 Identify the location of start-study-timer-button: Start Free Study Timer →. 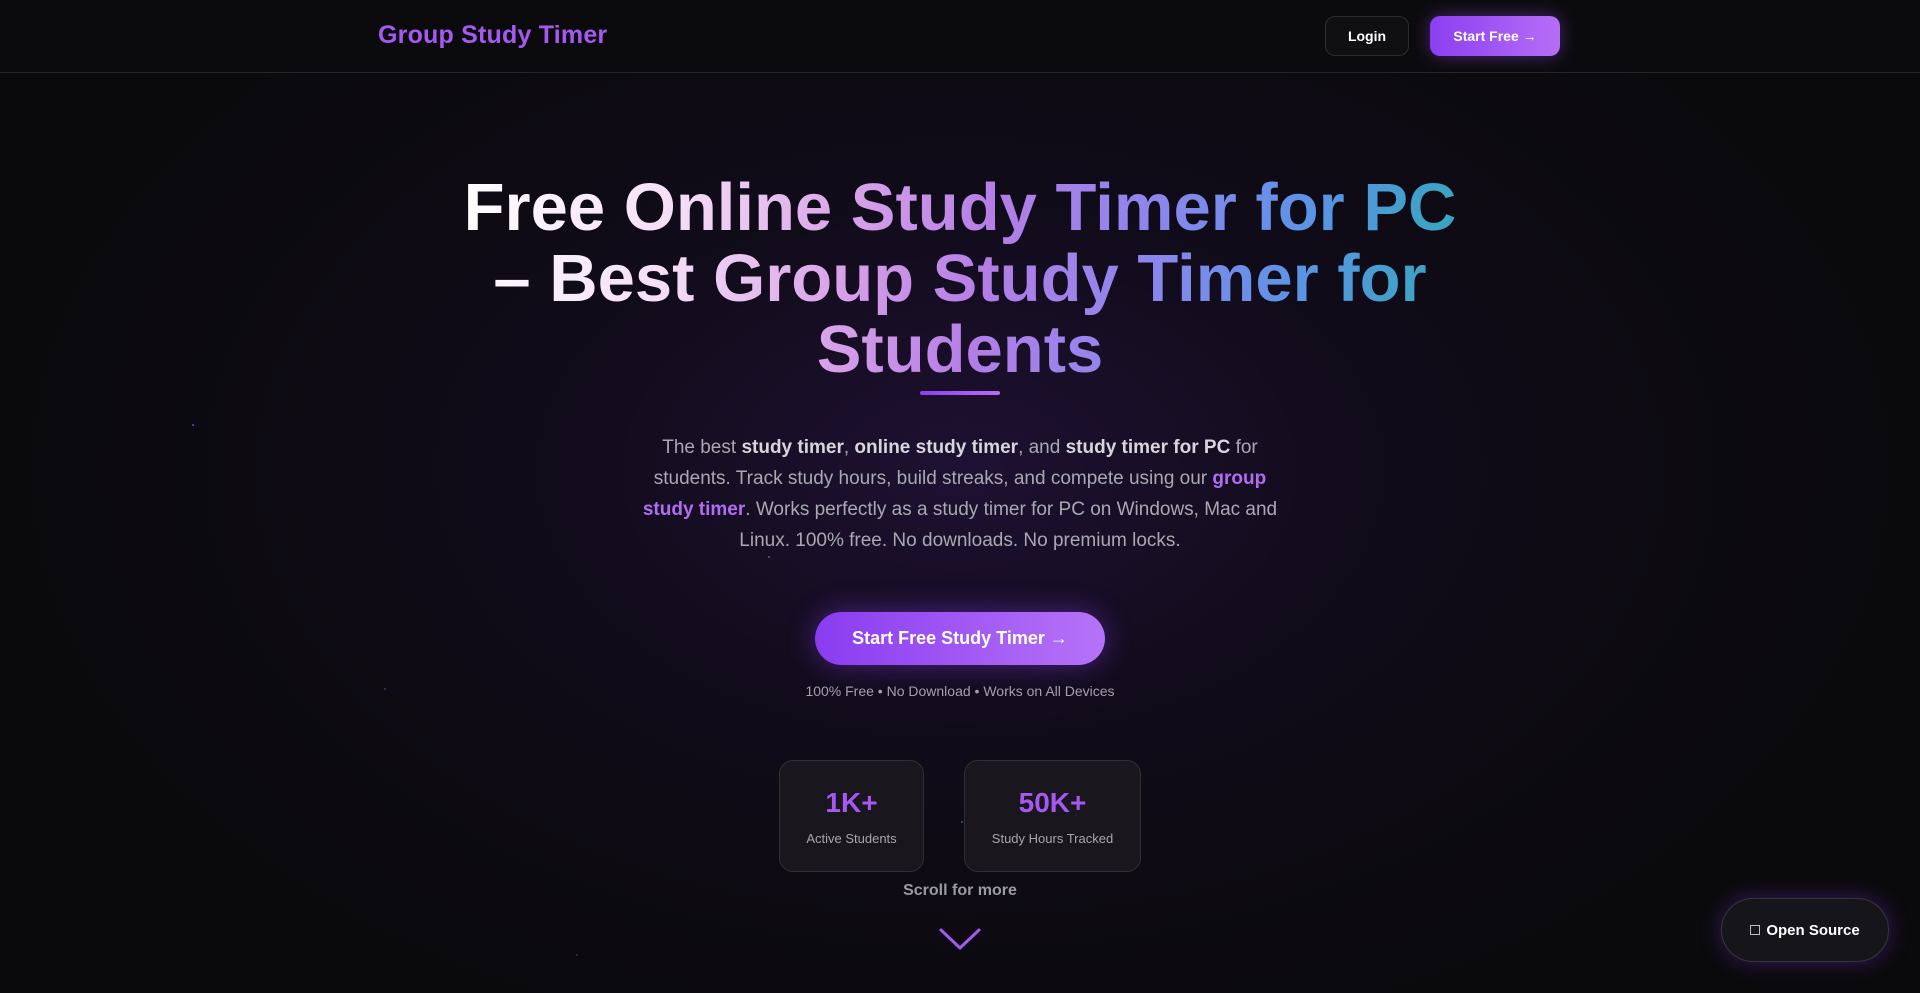
(960, 638).